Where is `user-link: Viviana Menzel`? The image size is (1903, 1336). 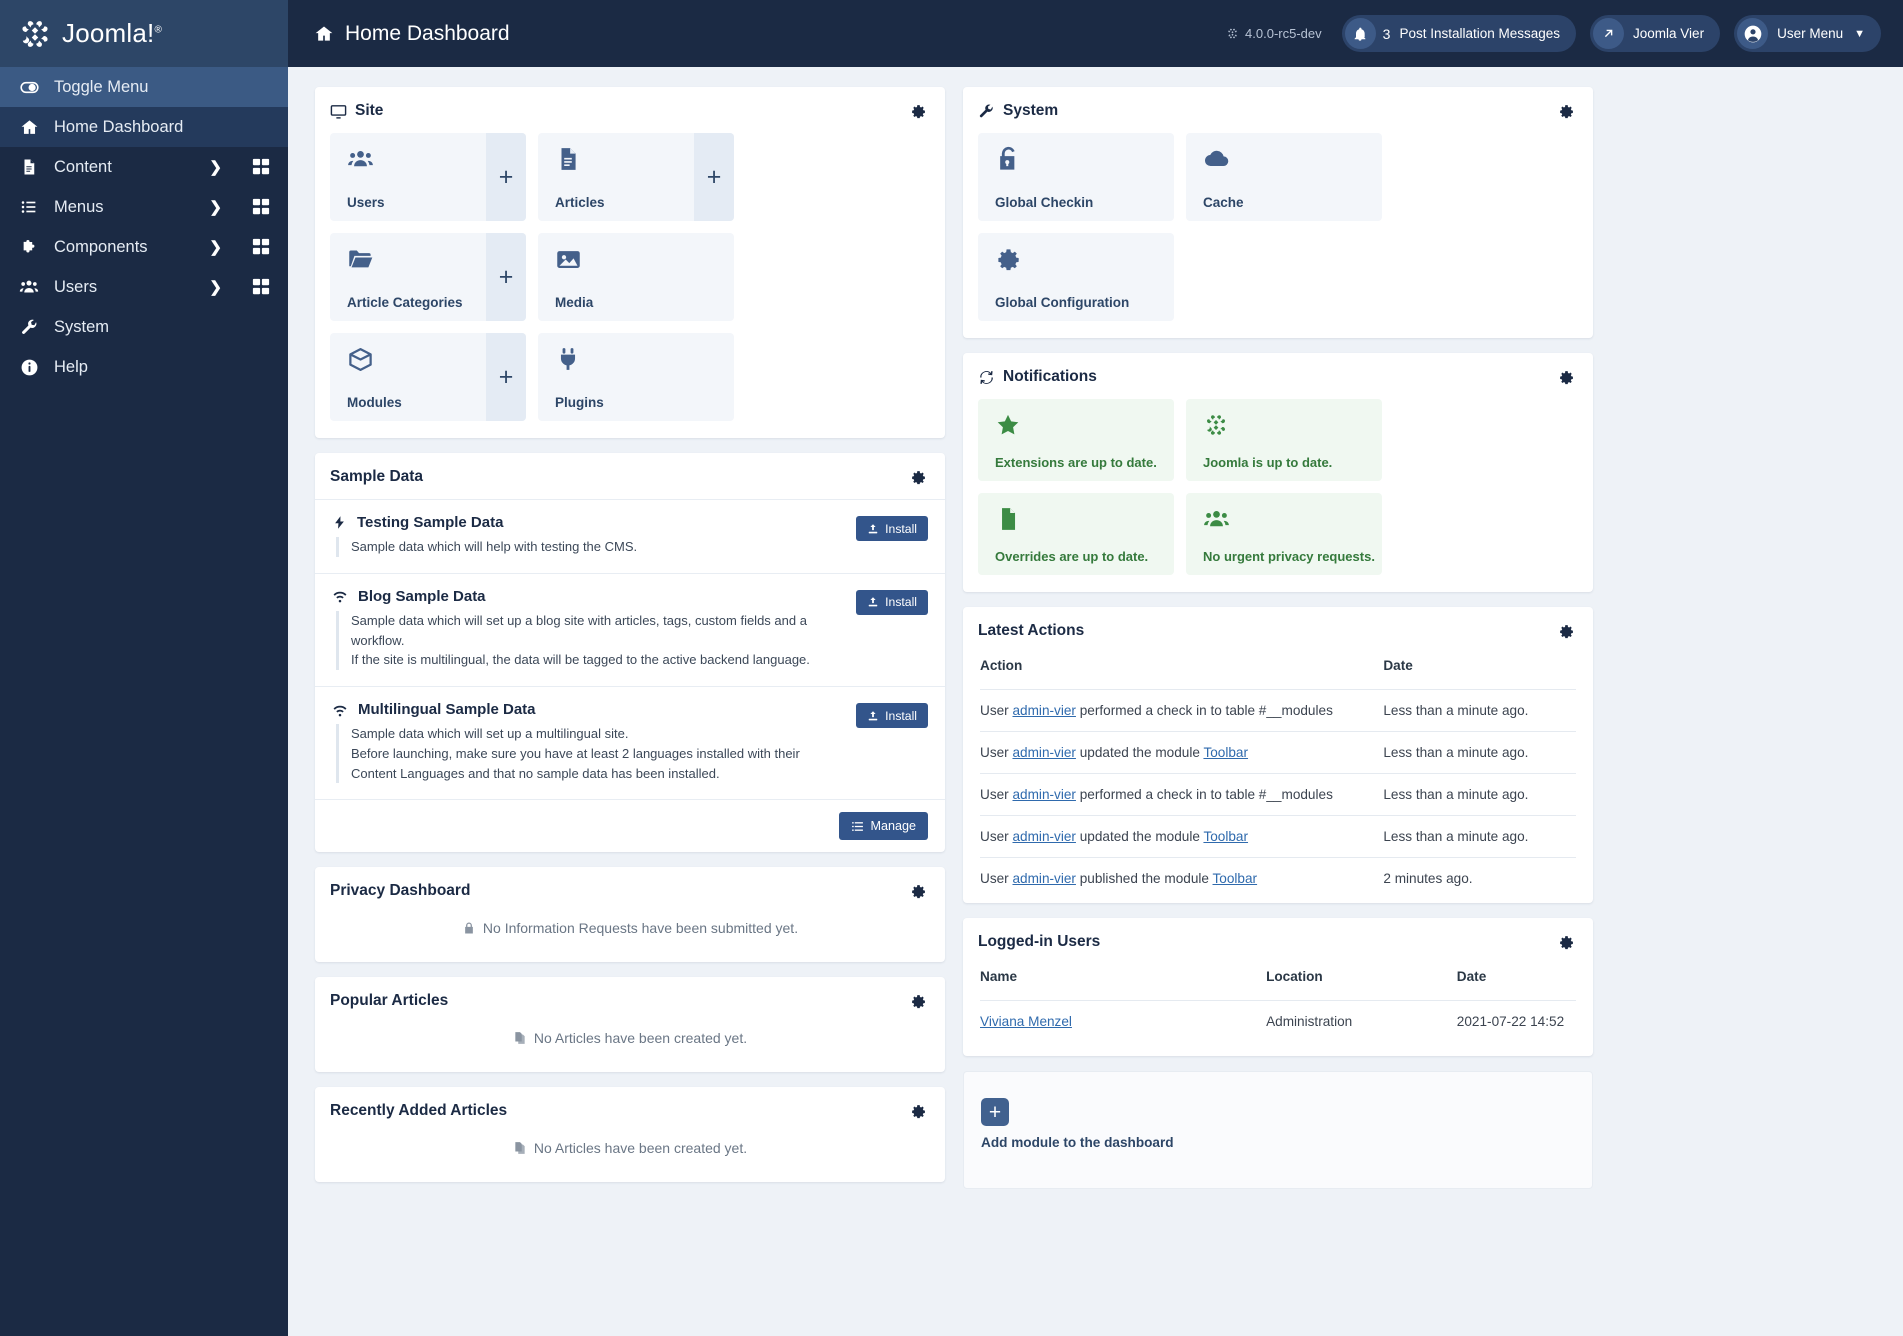 user-link: Viviana Menzel is located at coordinates (1026, 1021).